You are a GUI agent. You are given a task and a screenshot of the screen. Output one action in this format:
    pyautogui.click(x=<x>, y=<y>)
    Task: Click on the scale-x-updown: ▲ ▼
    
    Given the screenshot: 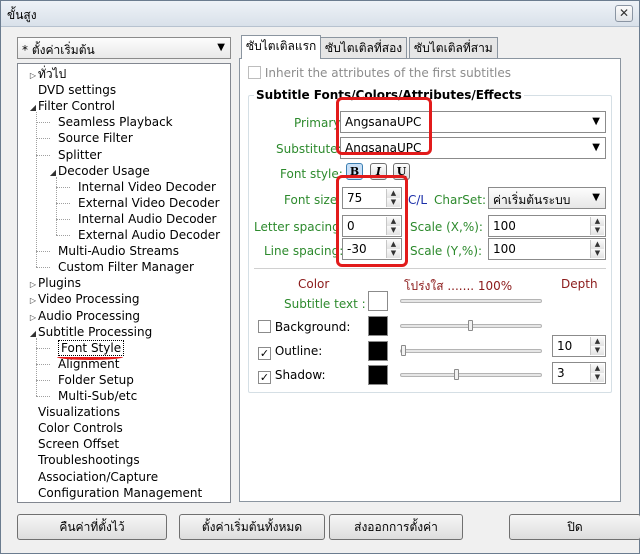 What is the action you would take?
    pyautogui.click(x=597, y=226)
    